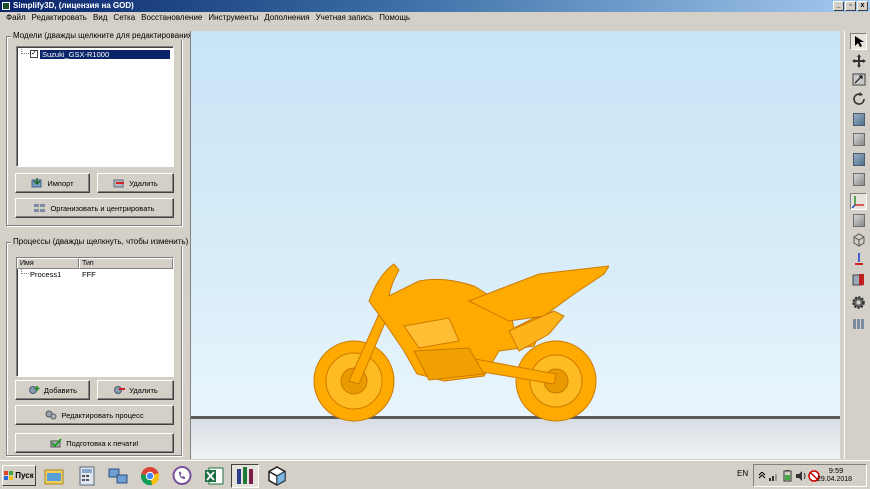  Describe the element at coordinates (150, 476) in the screenshot. I see `chrome-icon` at that location.